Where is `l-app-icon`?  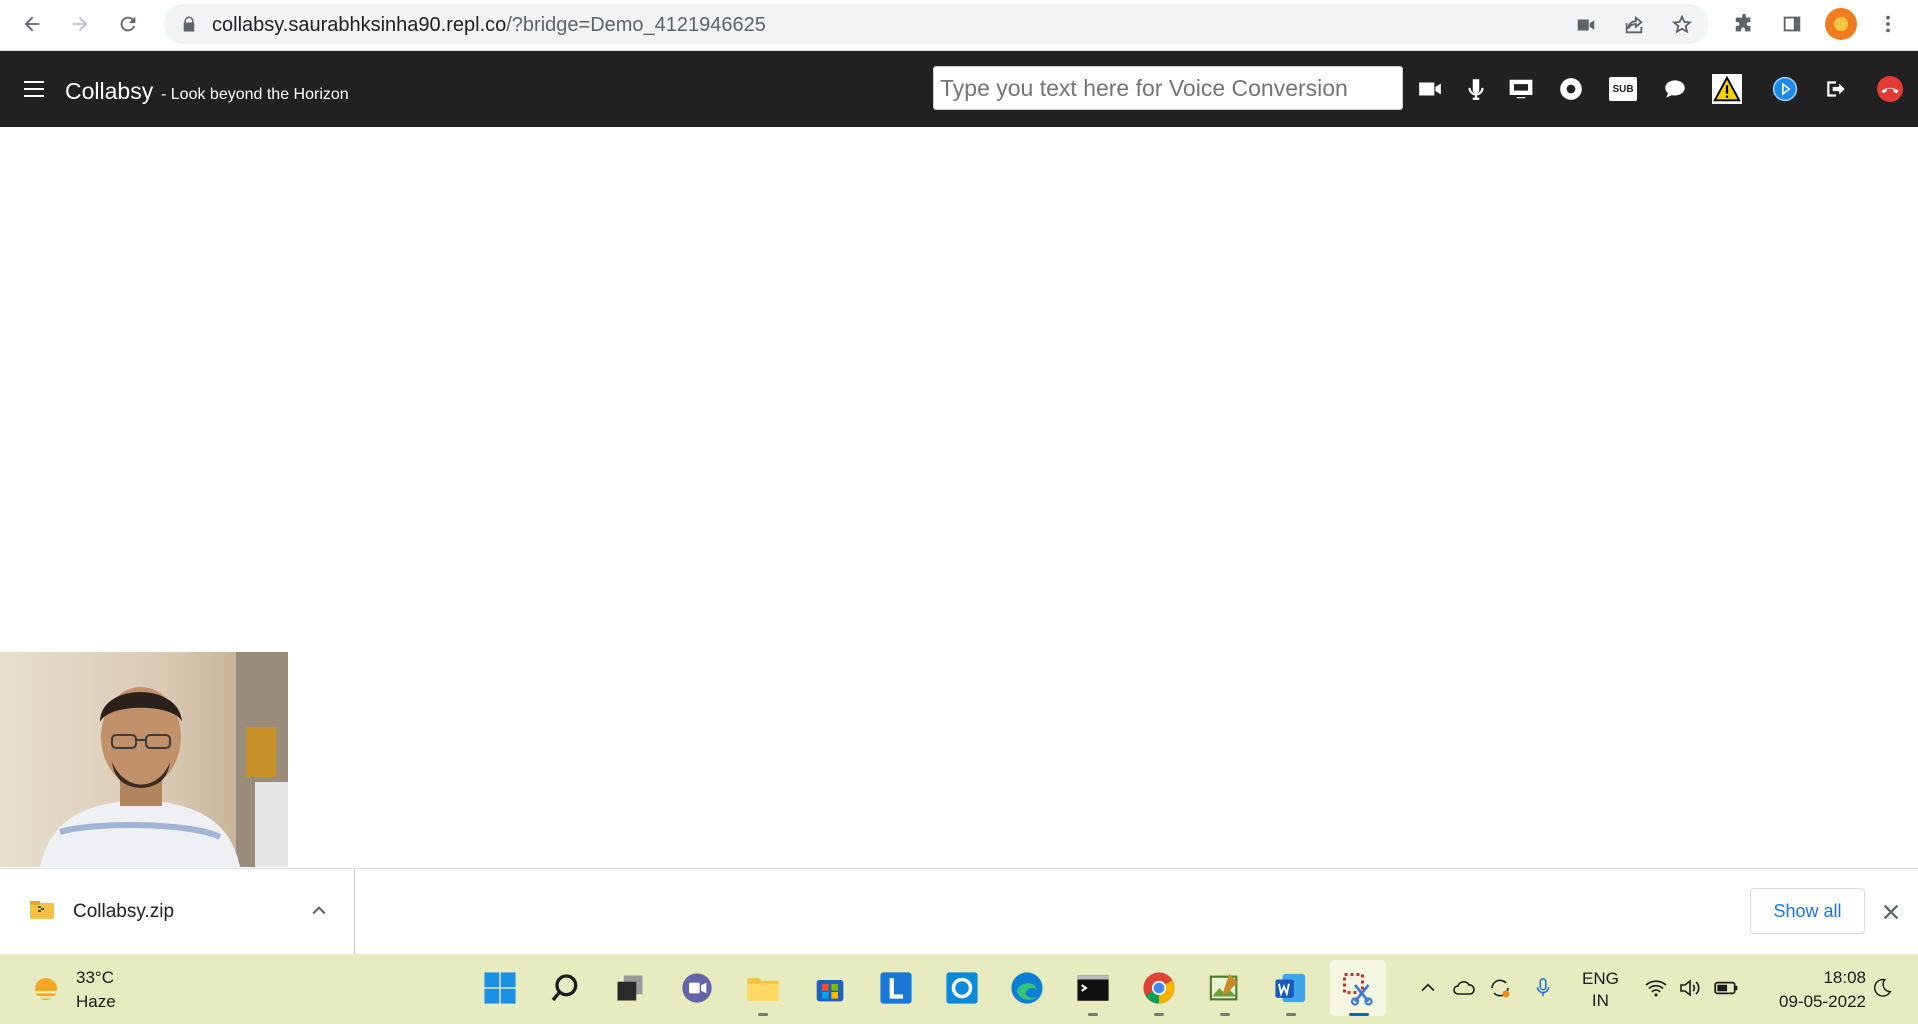 l-app-icon is located at coordinates (896, 988).